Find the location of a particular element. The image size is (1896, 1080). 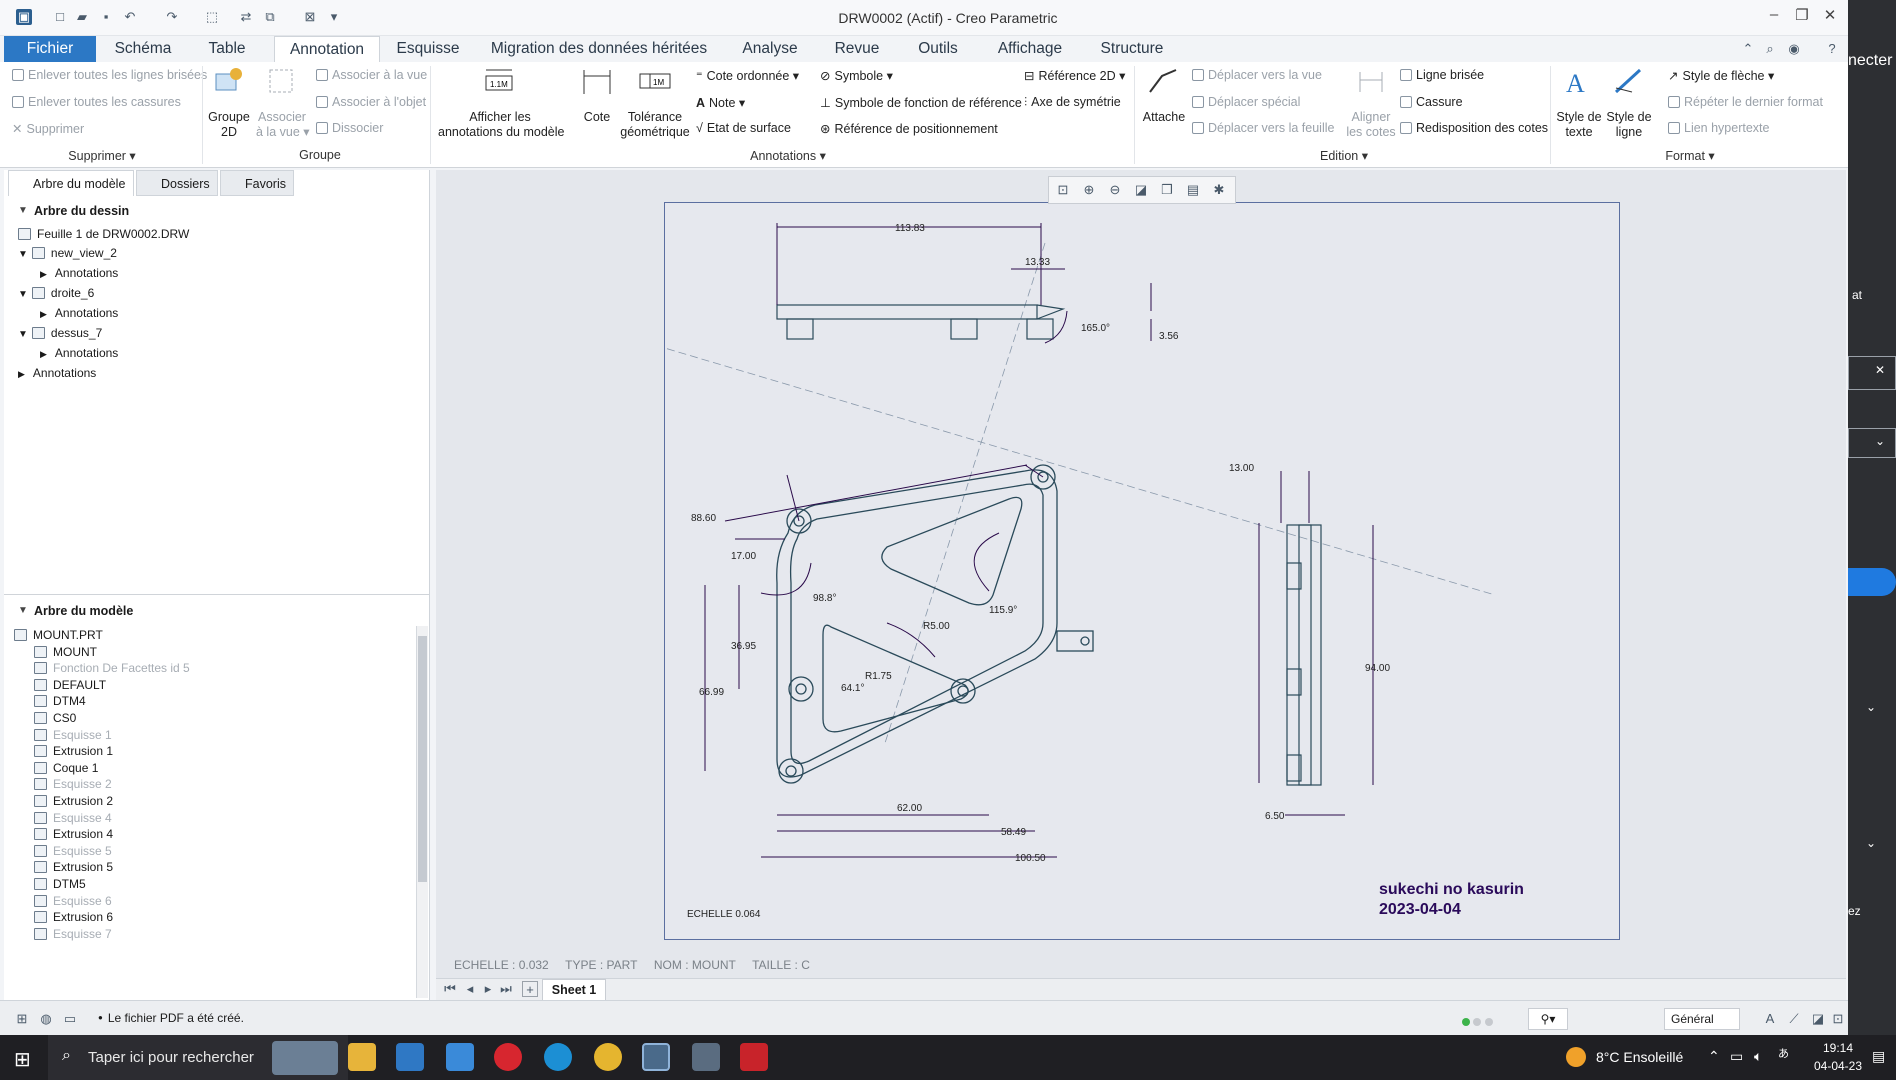

dim-r1-75: R1.75 is located at coordinates (878, 676).